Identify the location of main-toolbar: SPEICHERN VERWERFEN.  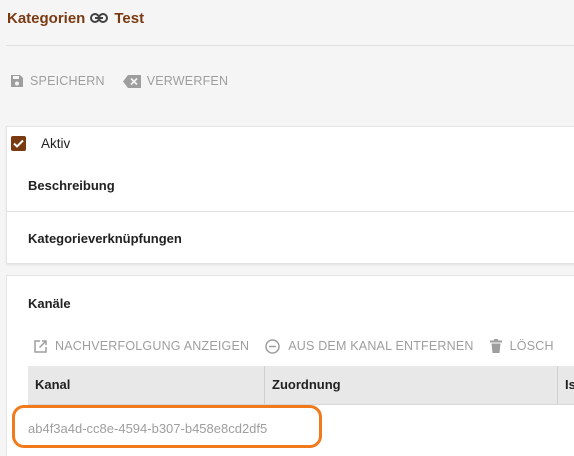
(128, 81).